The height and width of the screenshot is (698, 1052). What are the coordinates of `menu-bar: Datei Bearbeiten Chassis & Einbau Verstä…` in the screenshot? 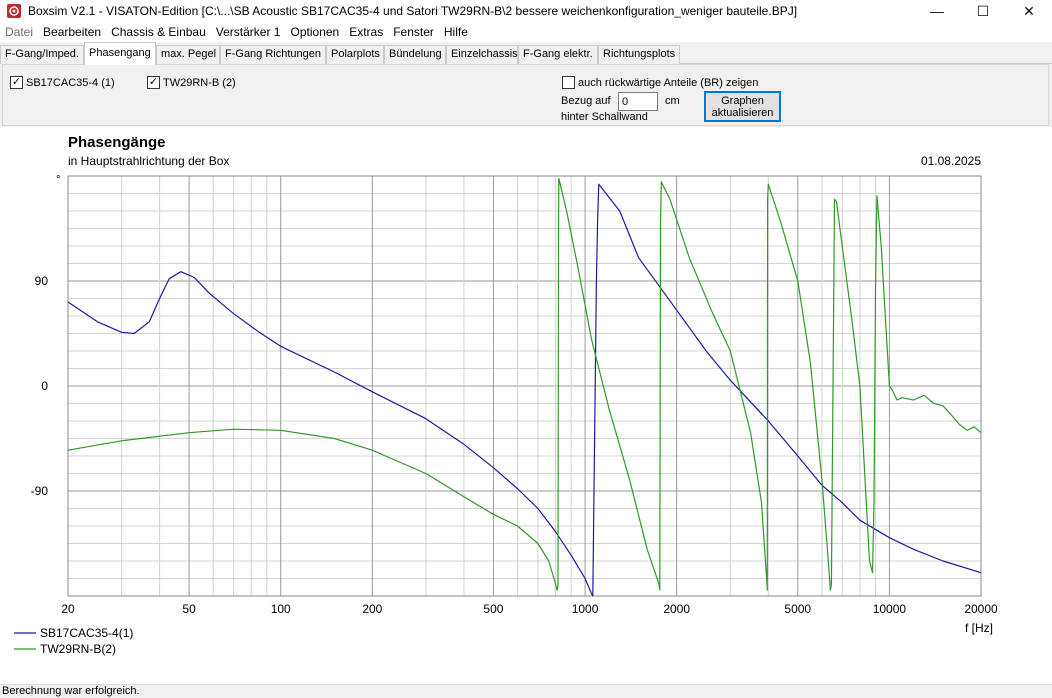 It's located at (526, 32).